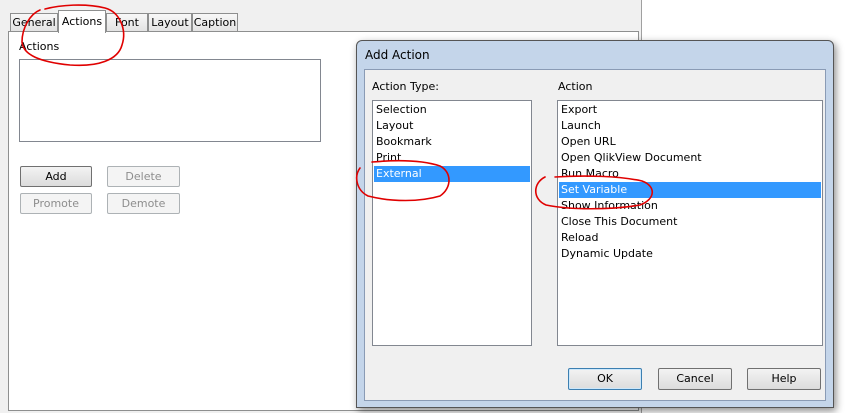  I want to click on action-set-variable: Set Variable, so click(690, 190).